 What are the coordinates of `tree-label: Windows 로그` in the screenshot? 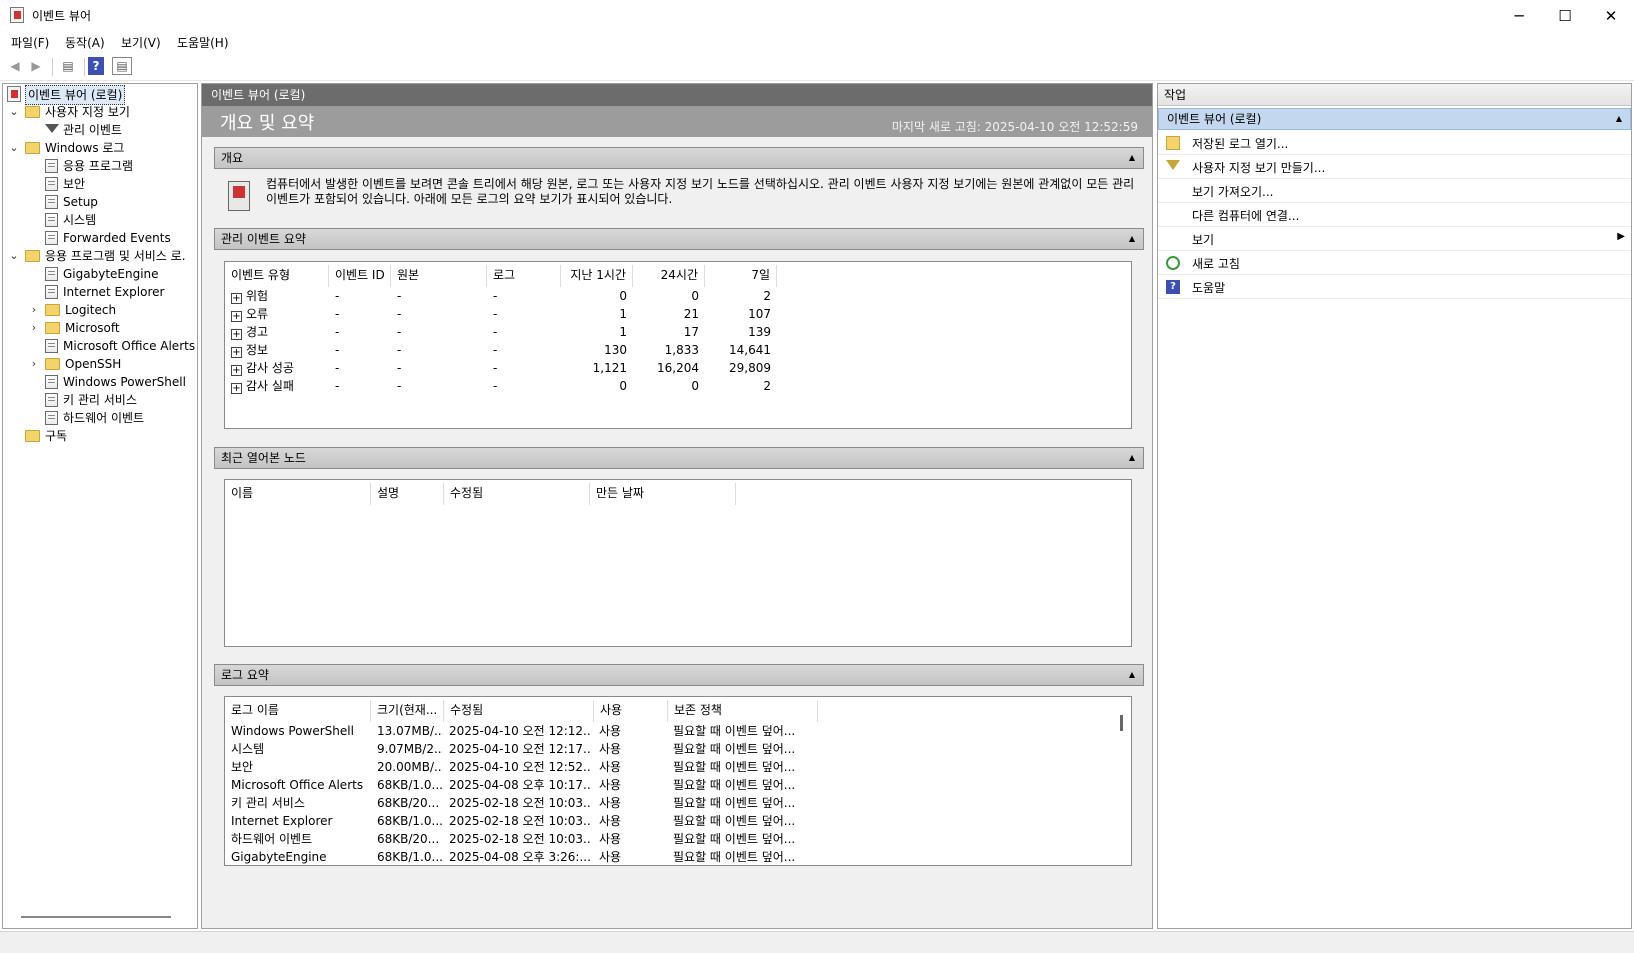 It's located at (85, 148).